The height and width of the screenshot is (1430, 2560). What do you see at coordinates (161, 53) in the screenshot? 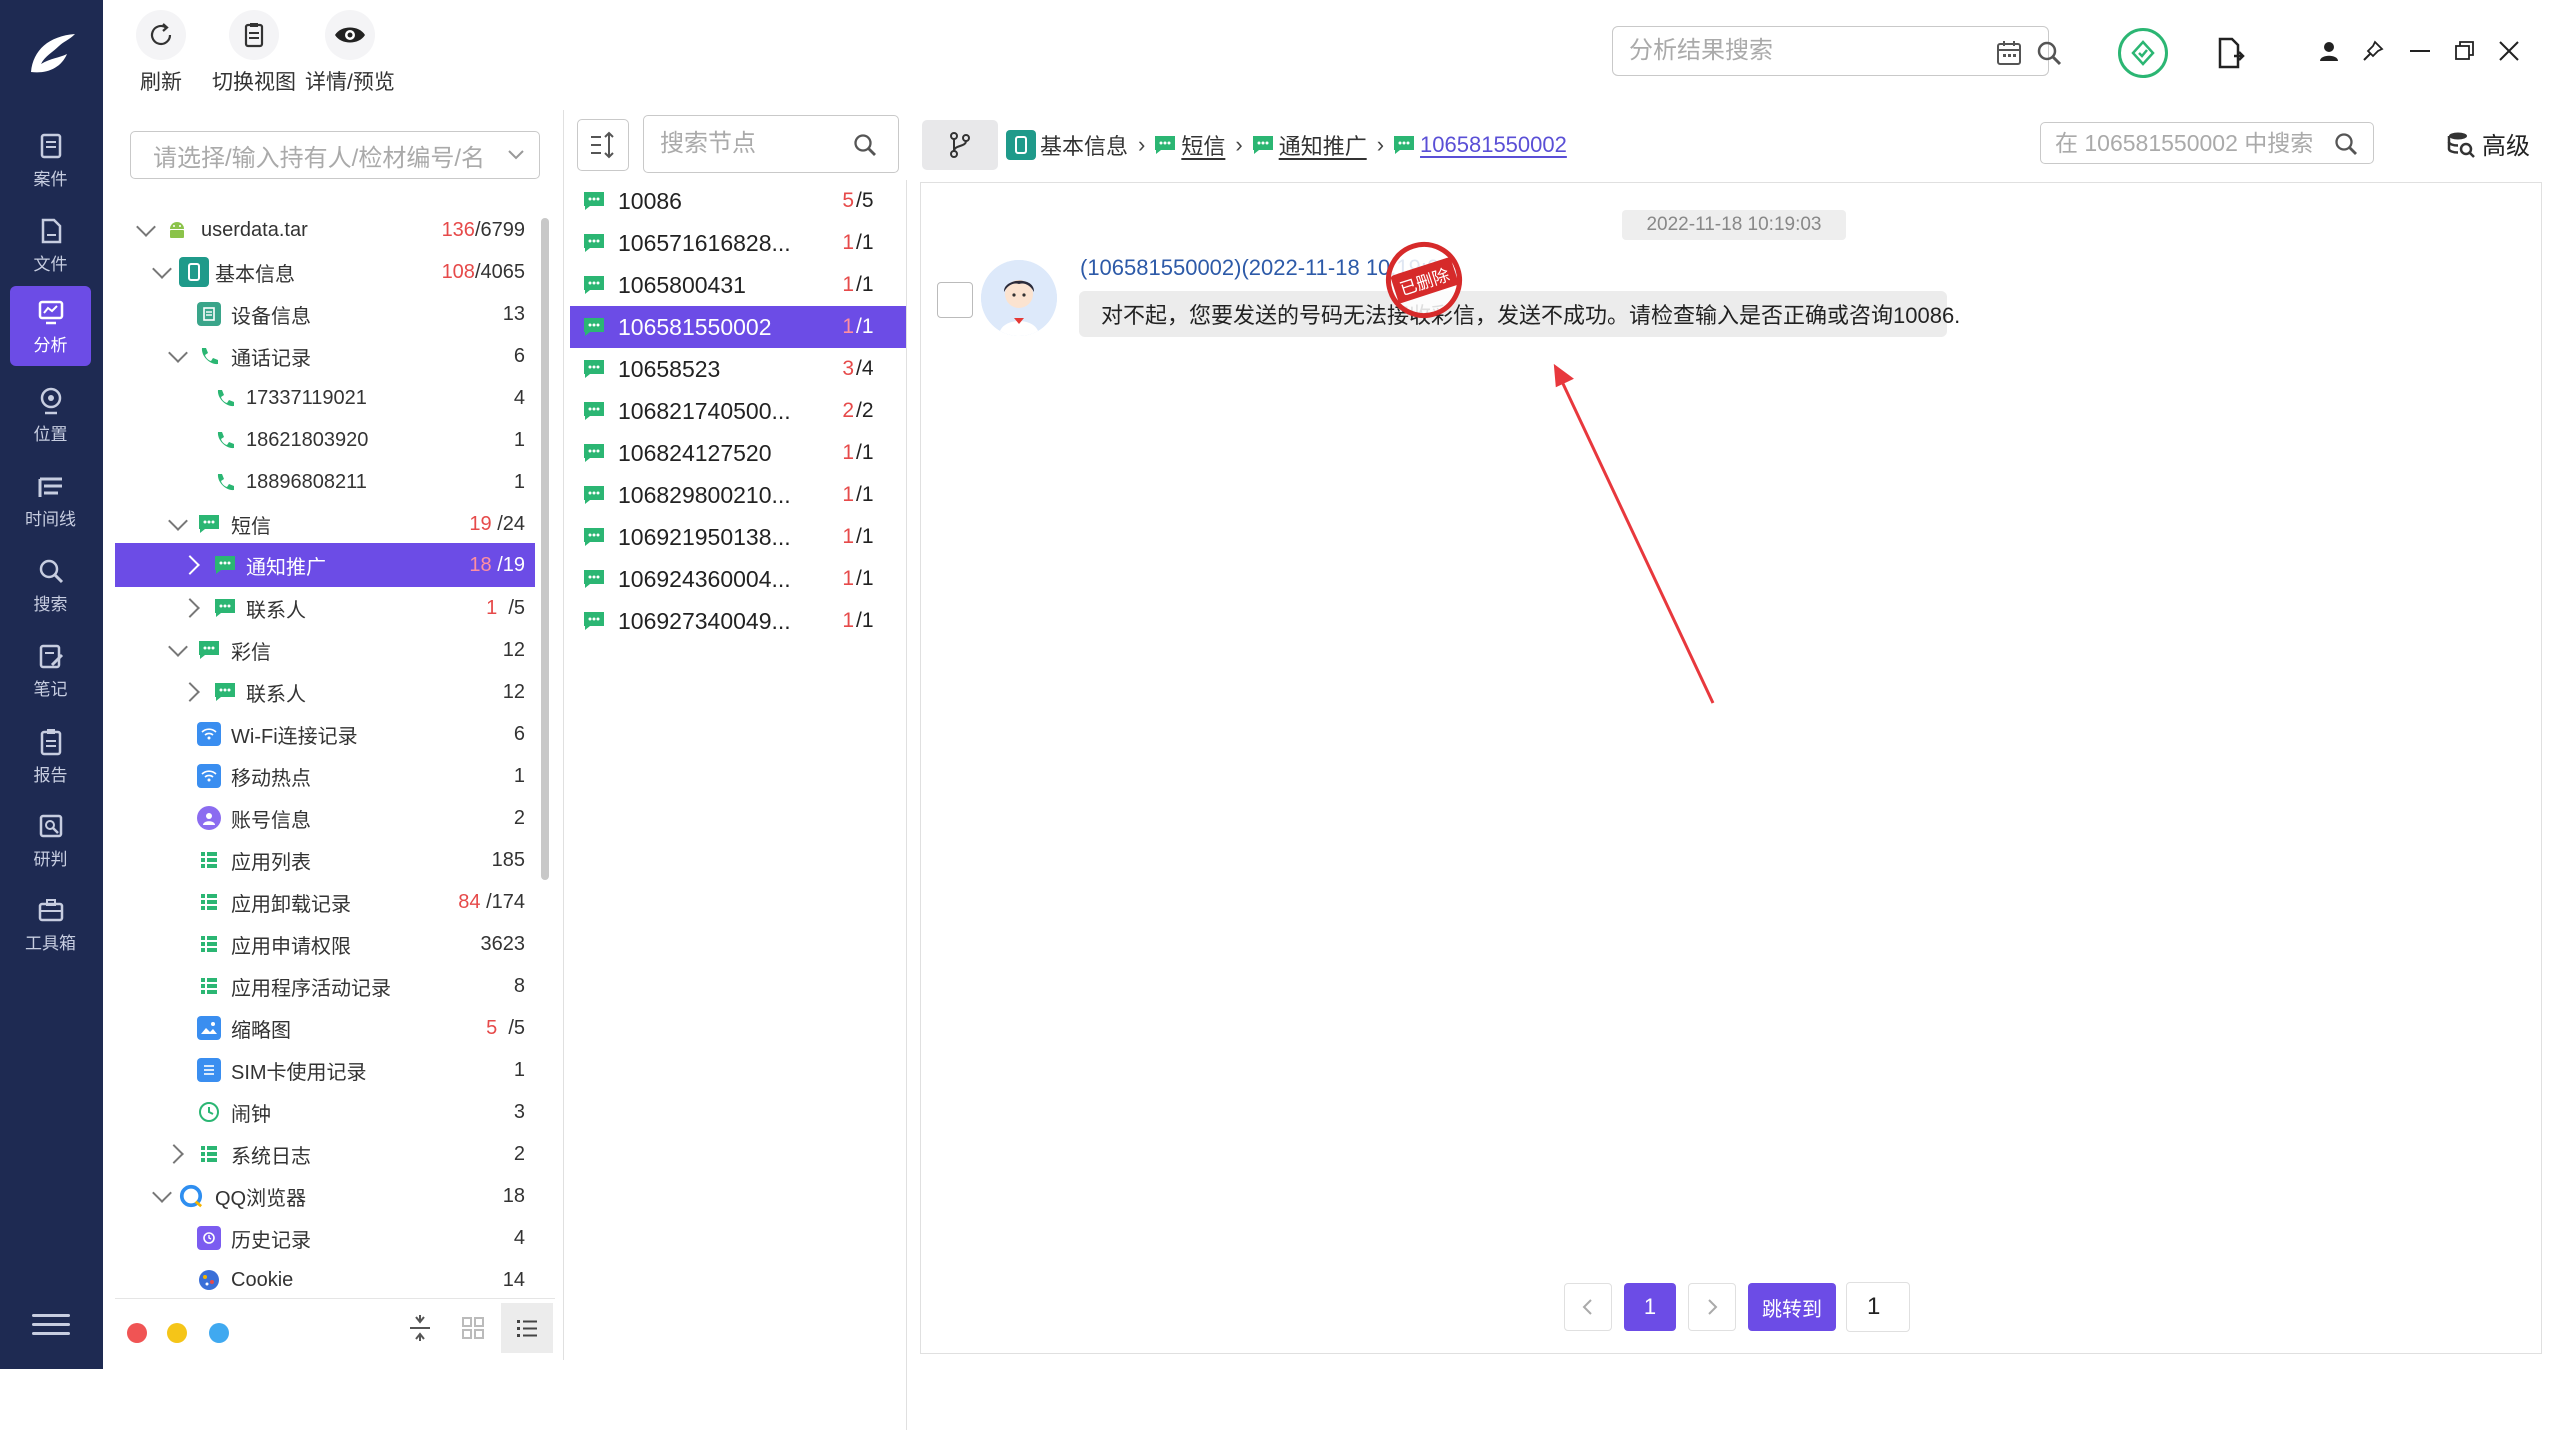
I see `refresh-button: 刷新` at bounding box center [161, 53].